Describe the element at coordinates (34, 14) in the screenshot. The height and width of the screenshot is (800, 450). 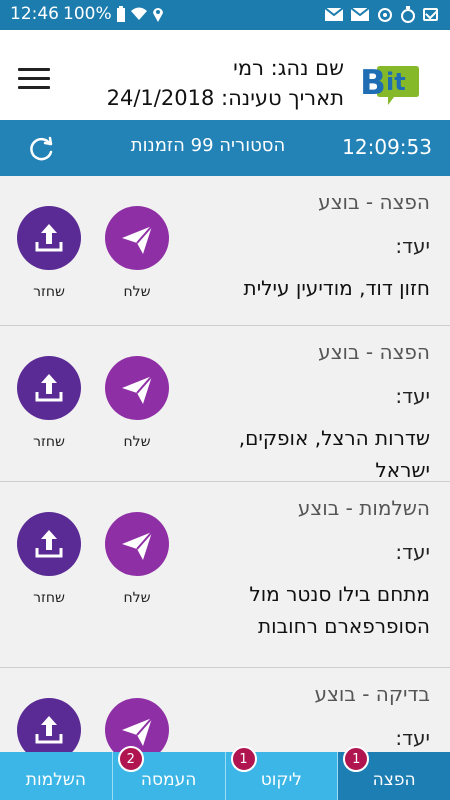
I see `status-time: 12:46` at that location.